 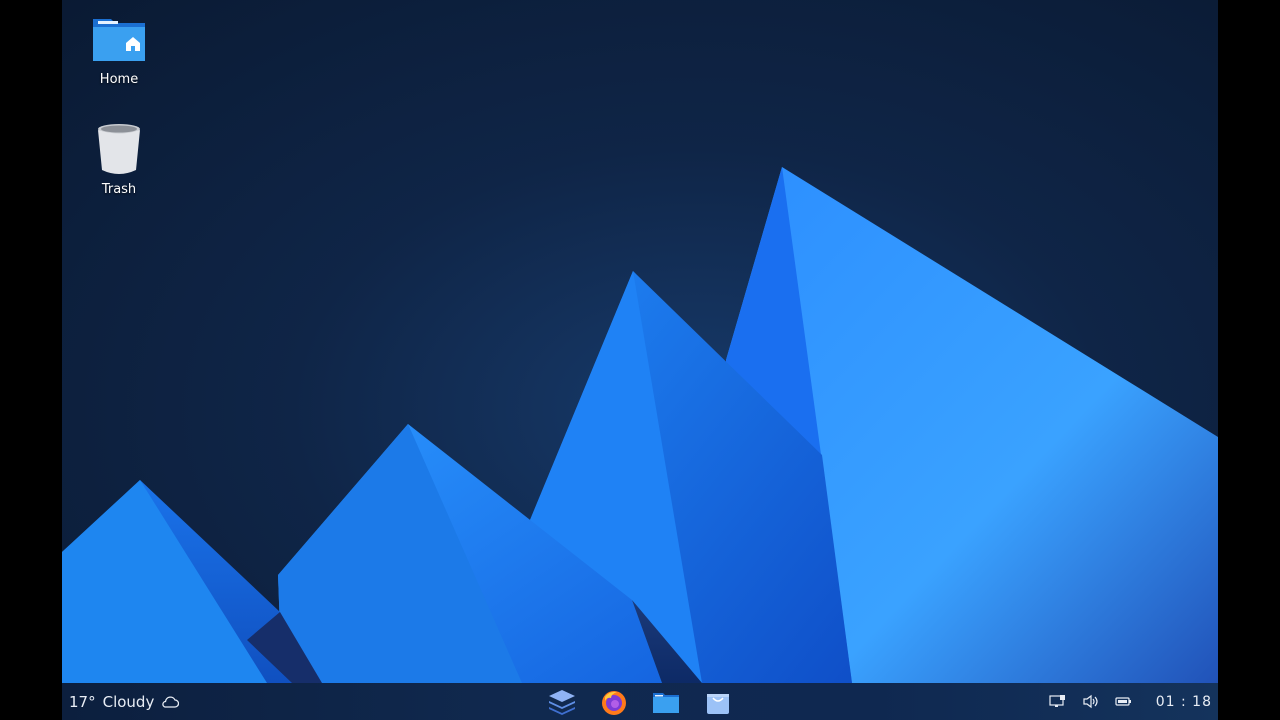 What do you see at coordinates (119, 149) in the screenshot?
I see `trash-icon` at bounding box center [119, 149].